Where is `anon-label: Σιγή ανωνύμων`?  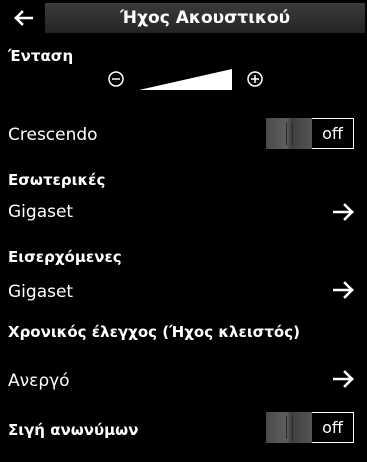
anon-label: Σιγή ανωνύμων is located at coordinates (73, 430).